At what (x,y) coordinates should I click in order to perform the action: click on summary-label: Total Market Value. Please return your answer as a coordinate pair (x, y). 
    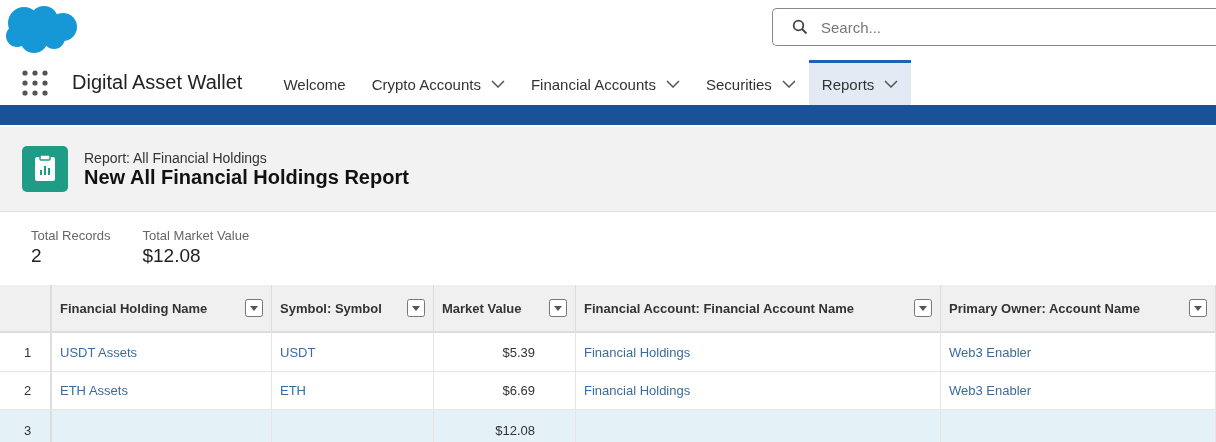
    Looking at the image, I should click on (196, 235).